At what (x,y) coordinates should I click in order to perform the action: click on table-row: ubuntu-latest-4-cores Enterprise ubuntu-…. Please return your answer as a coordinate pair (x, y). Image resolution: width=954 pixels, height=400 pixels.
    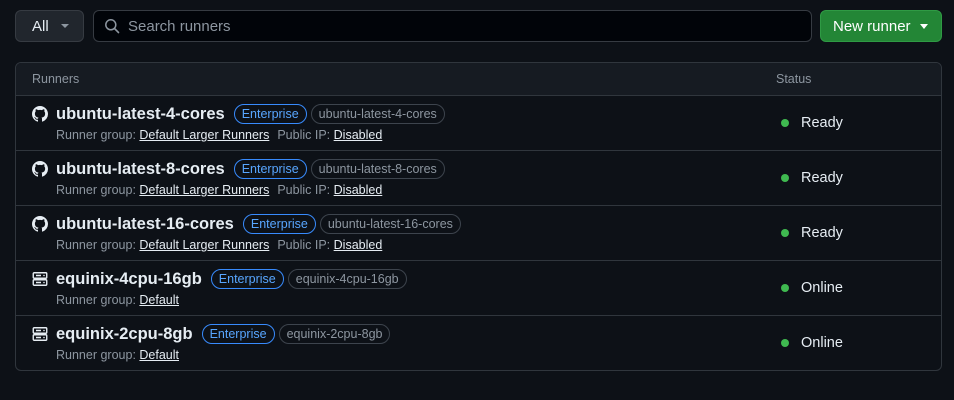
    Looking at the image, I should click on (478, 123).